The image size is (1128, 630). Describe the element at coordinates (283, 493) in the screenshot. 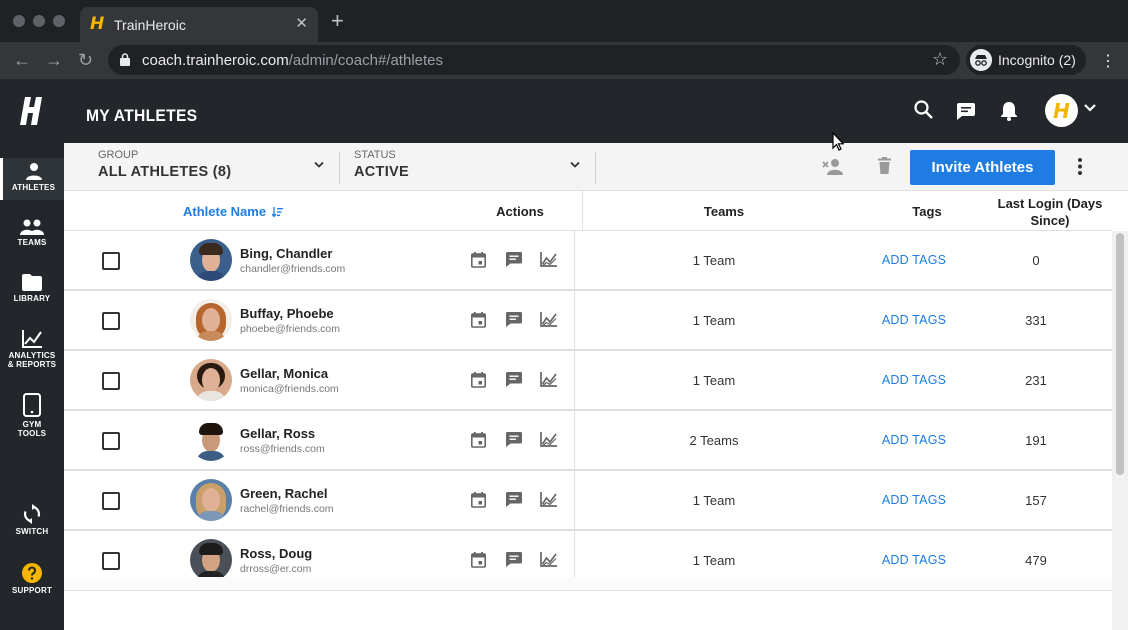

I see `athlete-name: Green, Rachel` at that location.